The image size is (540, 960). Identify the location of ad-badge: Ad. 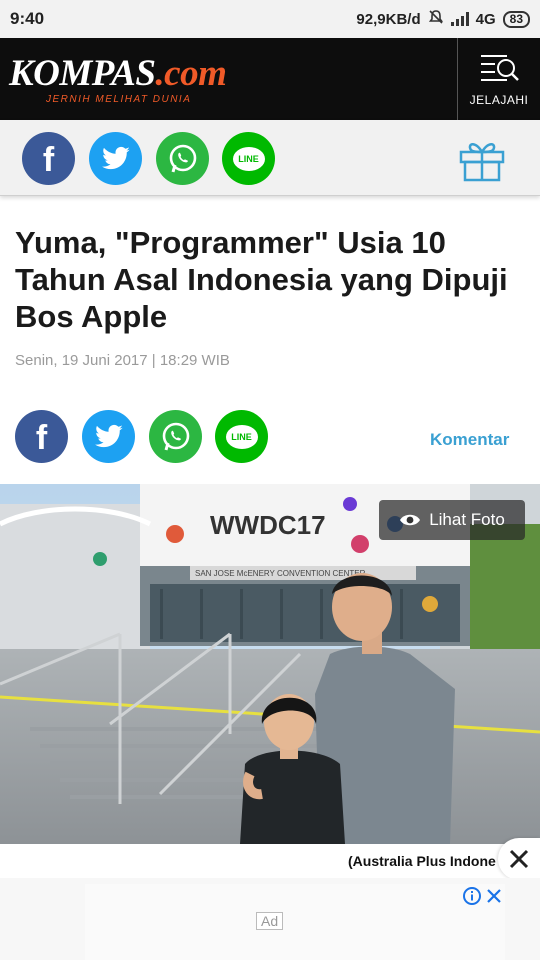
(270, 921).